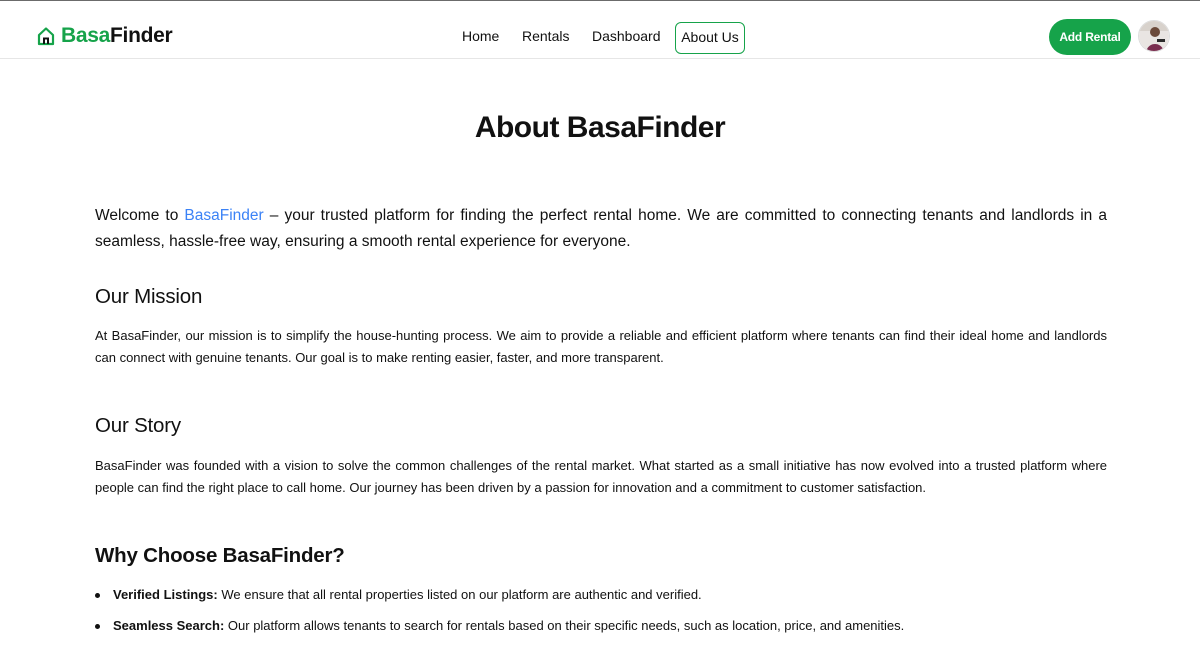  I want to click on nav-about-us: About Us, so click(710, 38).